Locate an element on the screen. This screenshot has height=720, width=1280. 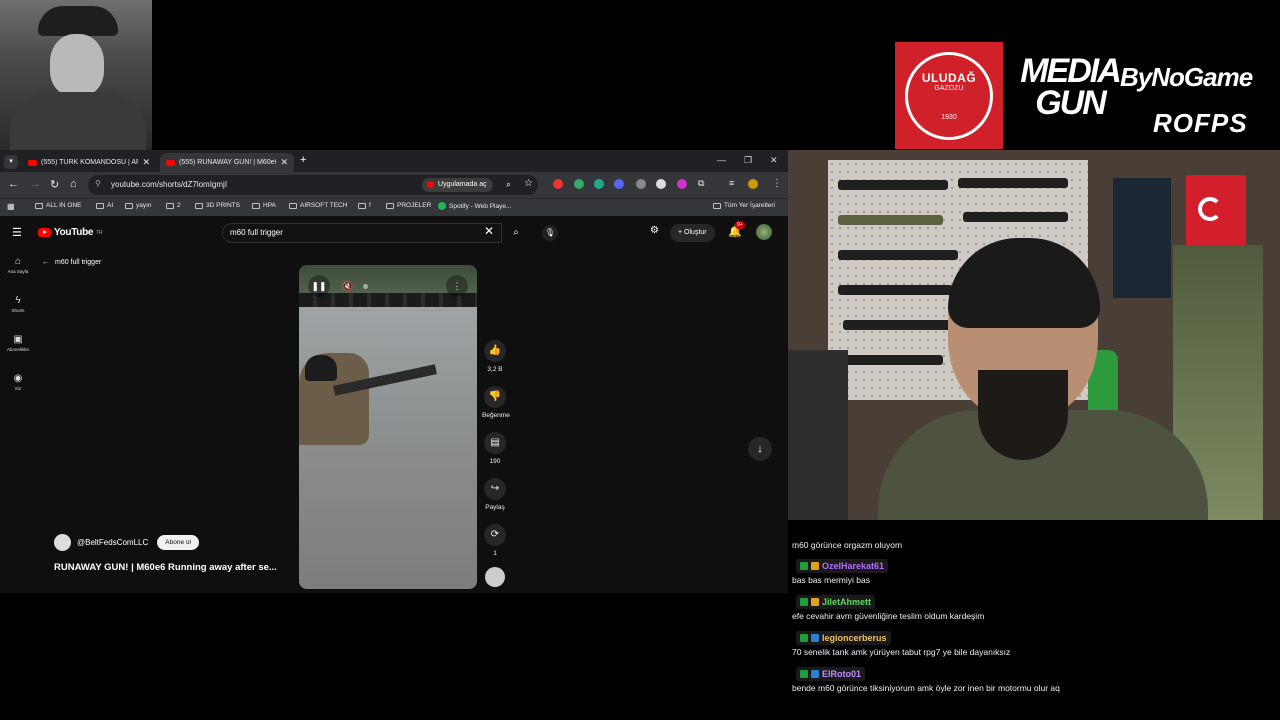
next-short-button: ↓ is located at coordinates (760, 449).